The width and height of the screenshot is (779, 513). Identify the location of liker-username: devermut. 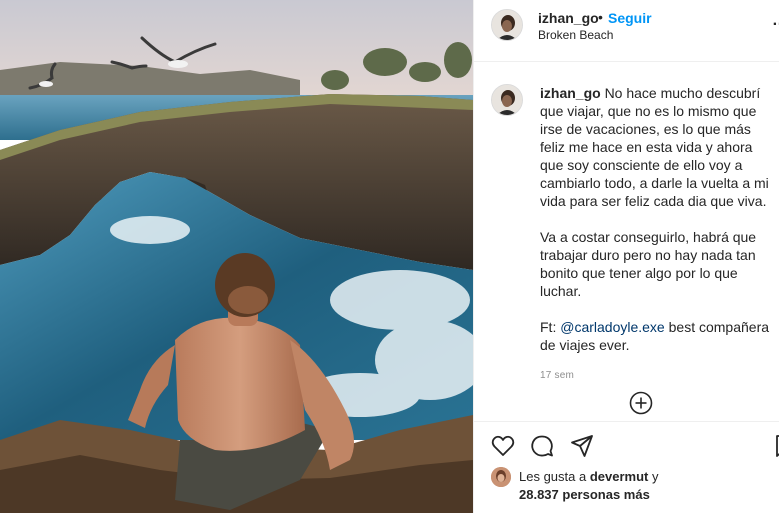
(619, 476).